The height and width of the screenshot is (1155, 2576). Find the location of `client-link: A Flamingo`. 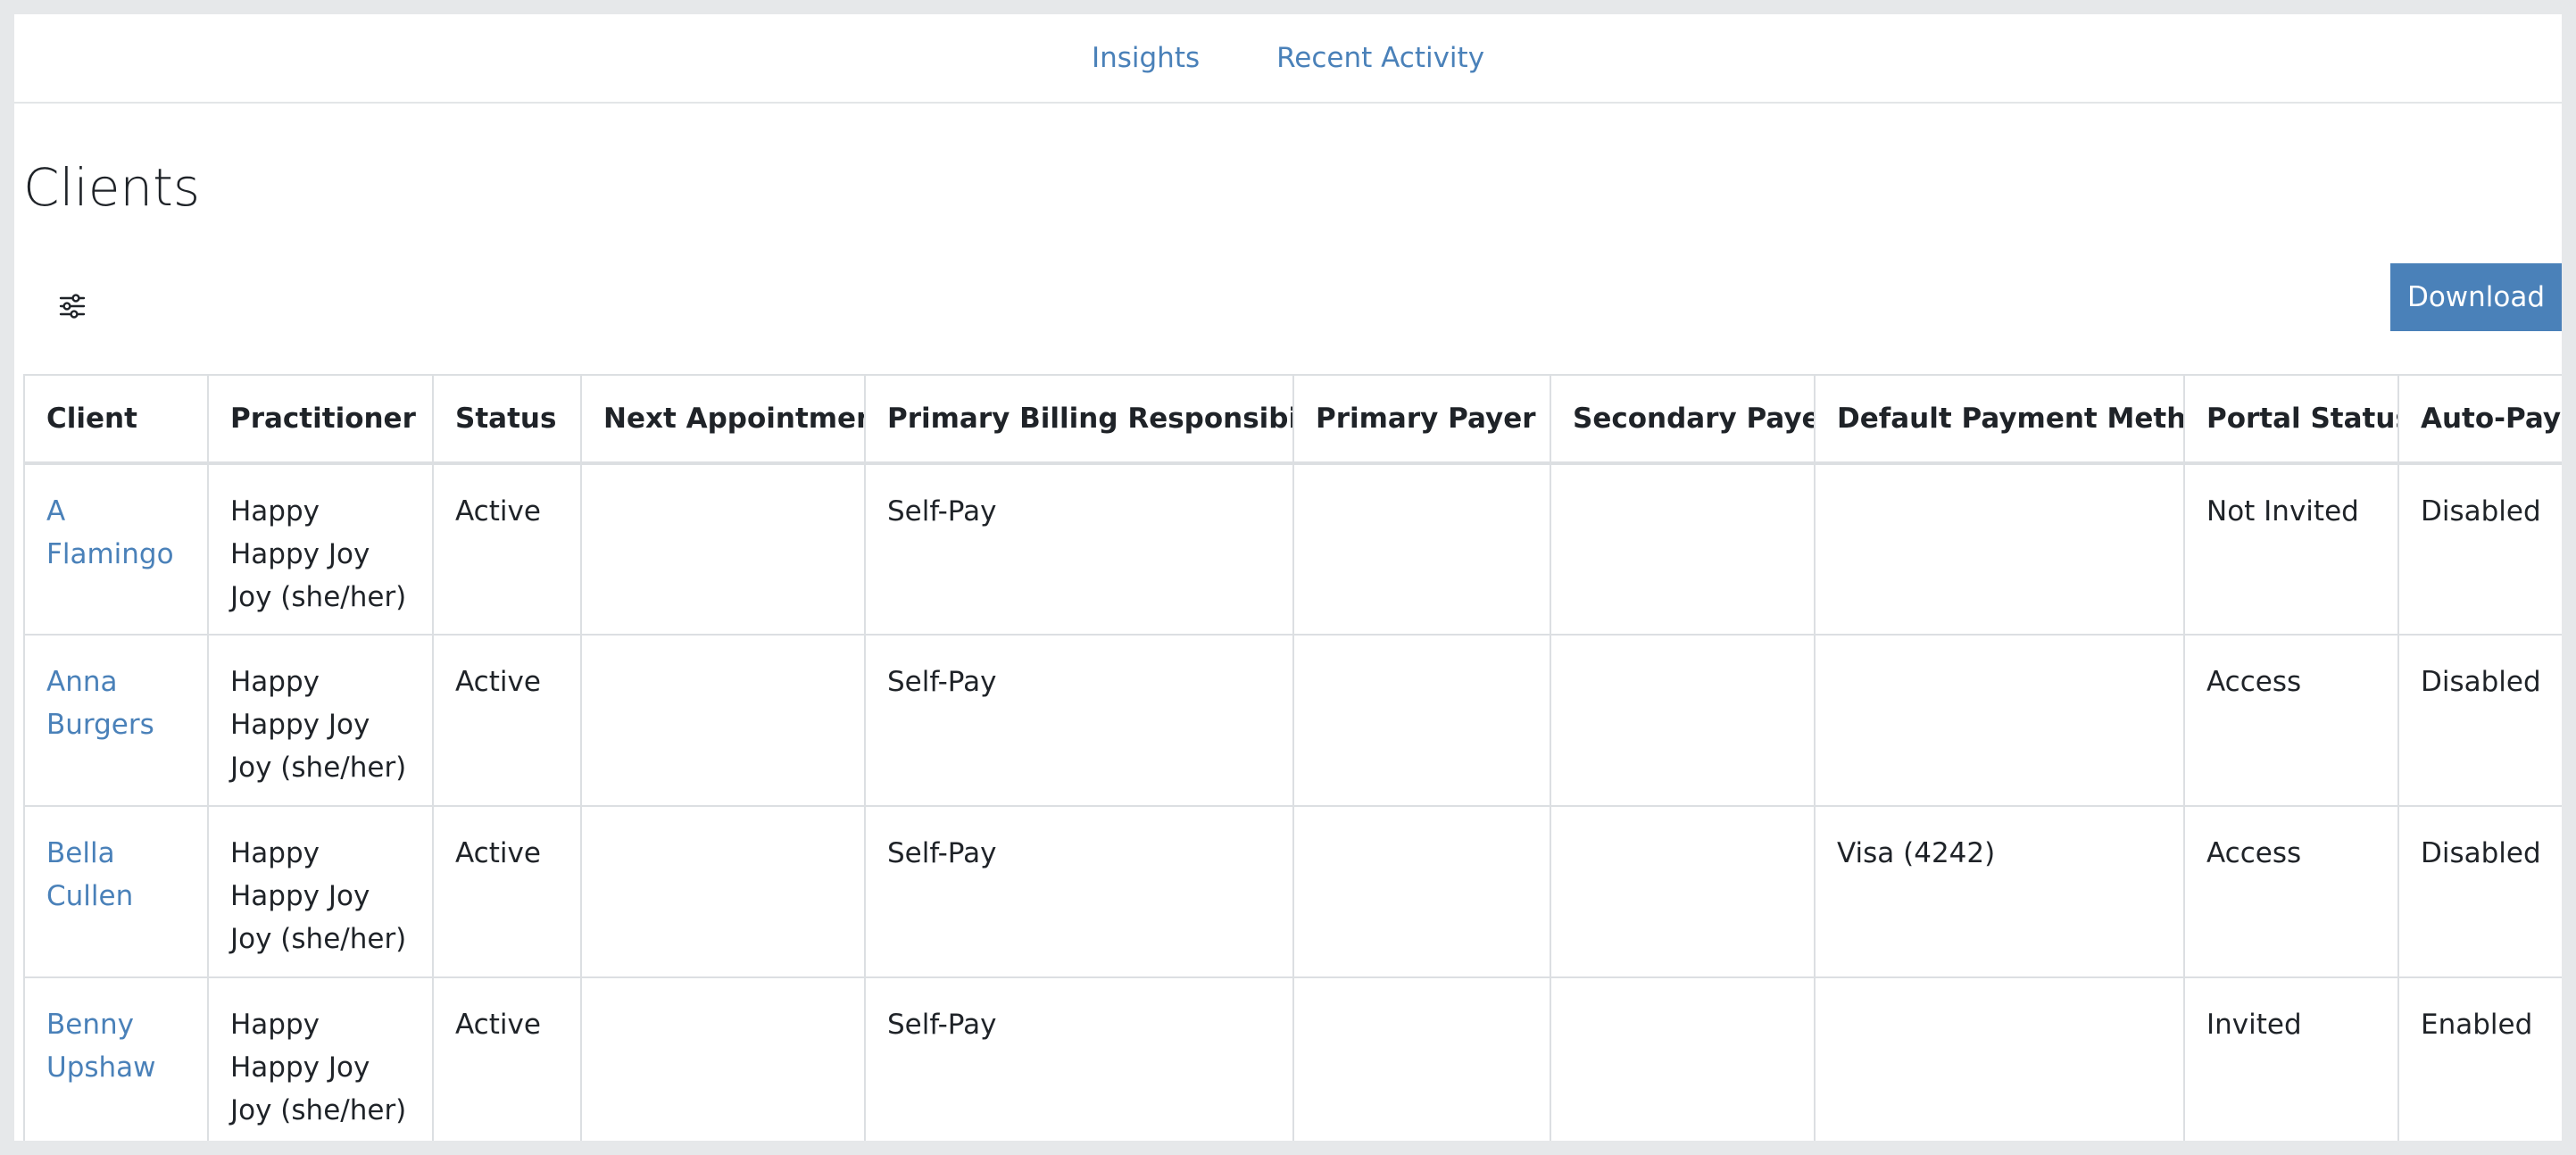

client-link: A Flamingo is located at coordinates (116, 533).